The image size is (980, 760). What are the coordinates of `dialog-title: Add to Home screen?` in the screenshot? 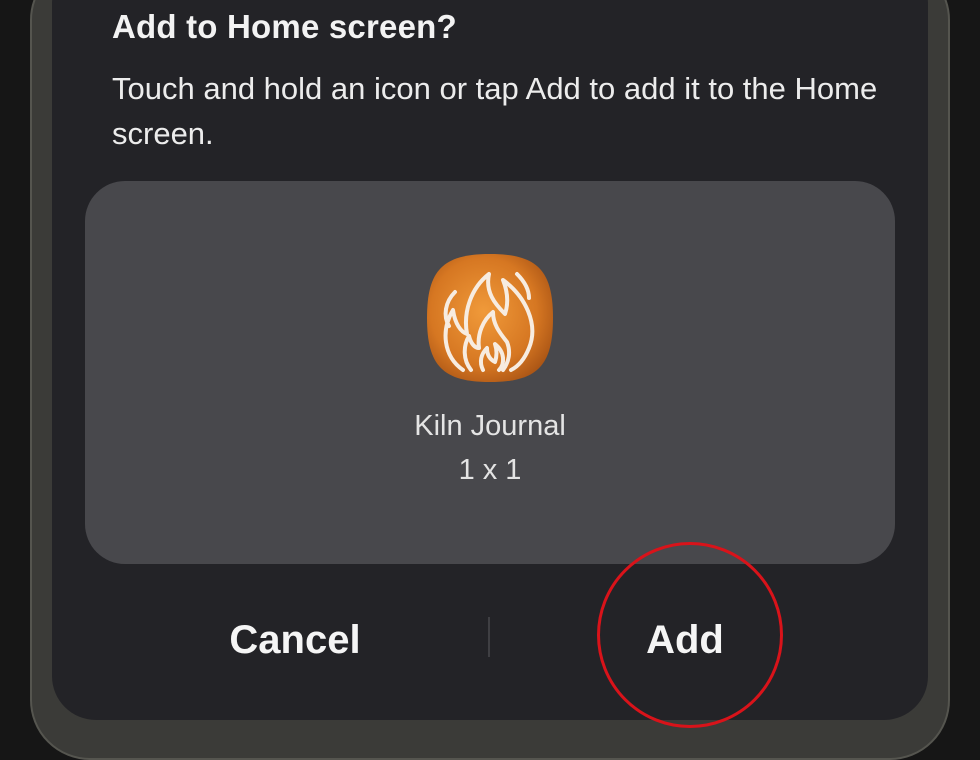 It's located at (284, 26).